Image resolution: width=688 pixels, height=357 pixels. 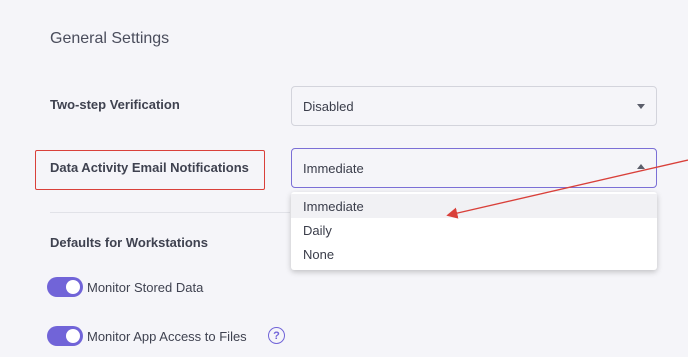 What do you see at coordinates (333, 168) in the screenshot?
I see `data-activity-notifications-value: Immediate` at bounding box center [333, 168].